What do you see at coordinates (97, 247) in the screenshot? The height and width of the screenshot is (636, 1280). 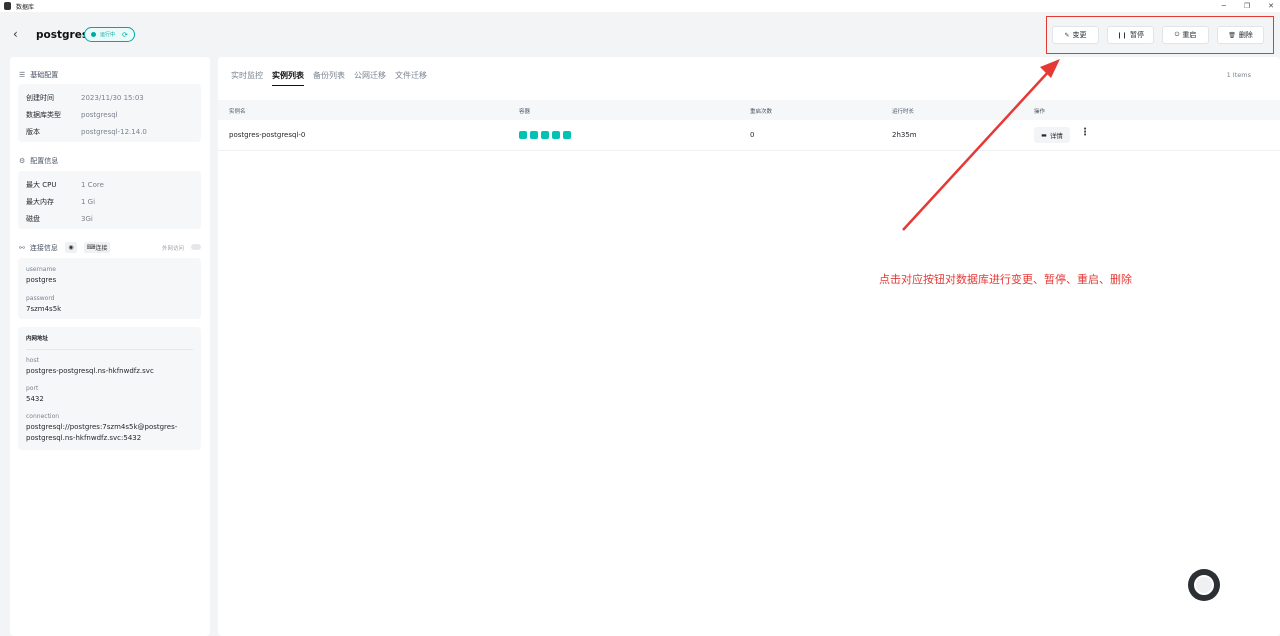 I see `connect-button: ⌨ 连接` at bounding box center [97, 247].